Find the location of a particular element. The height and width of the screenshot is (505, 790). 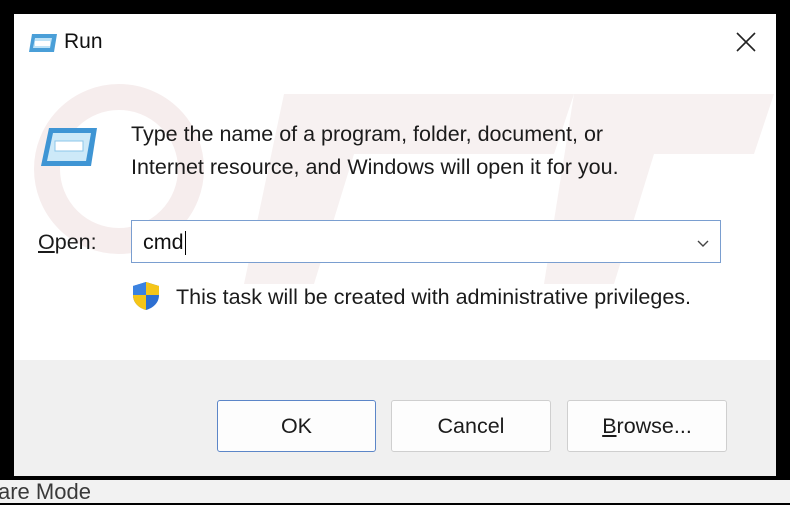

text-cursor is located at coordinates (185, 242).